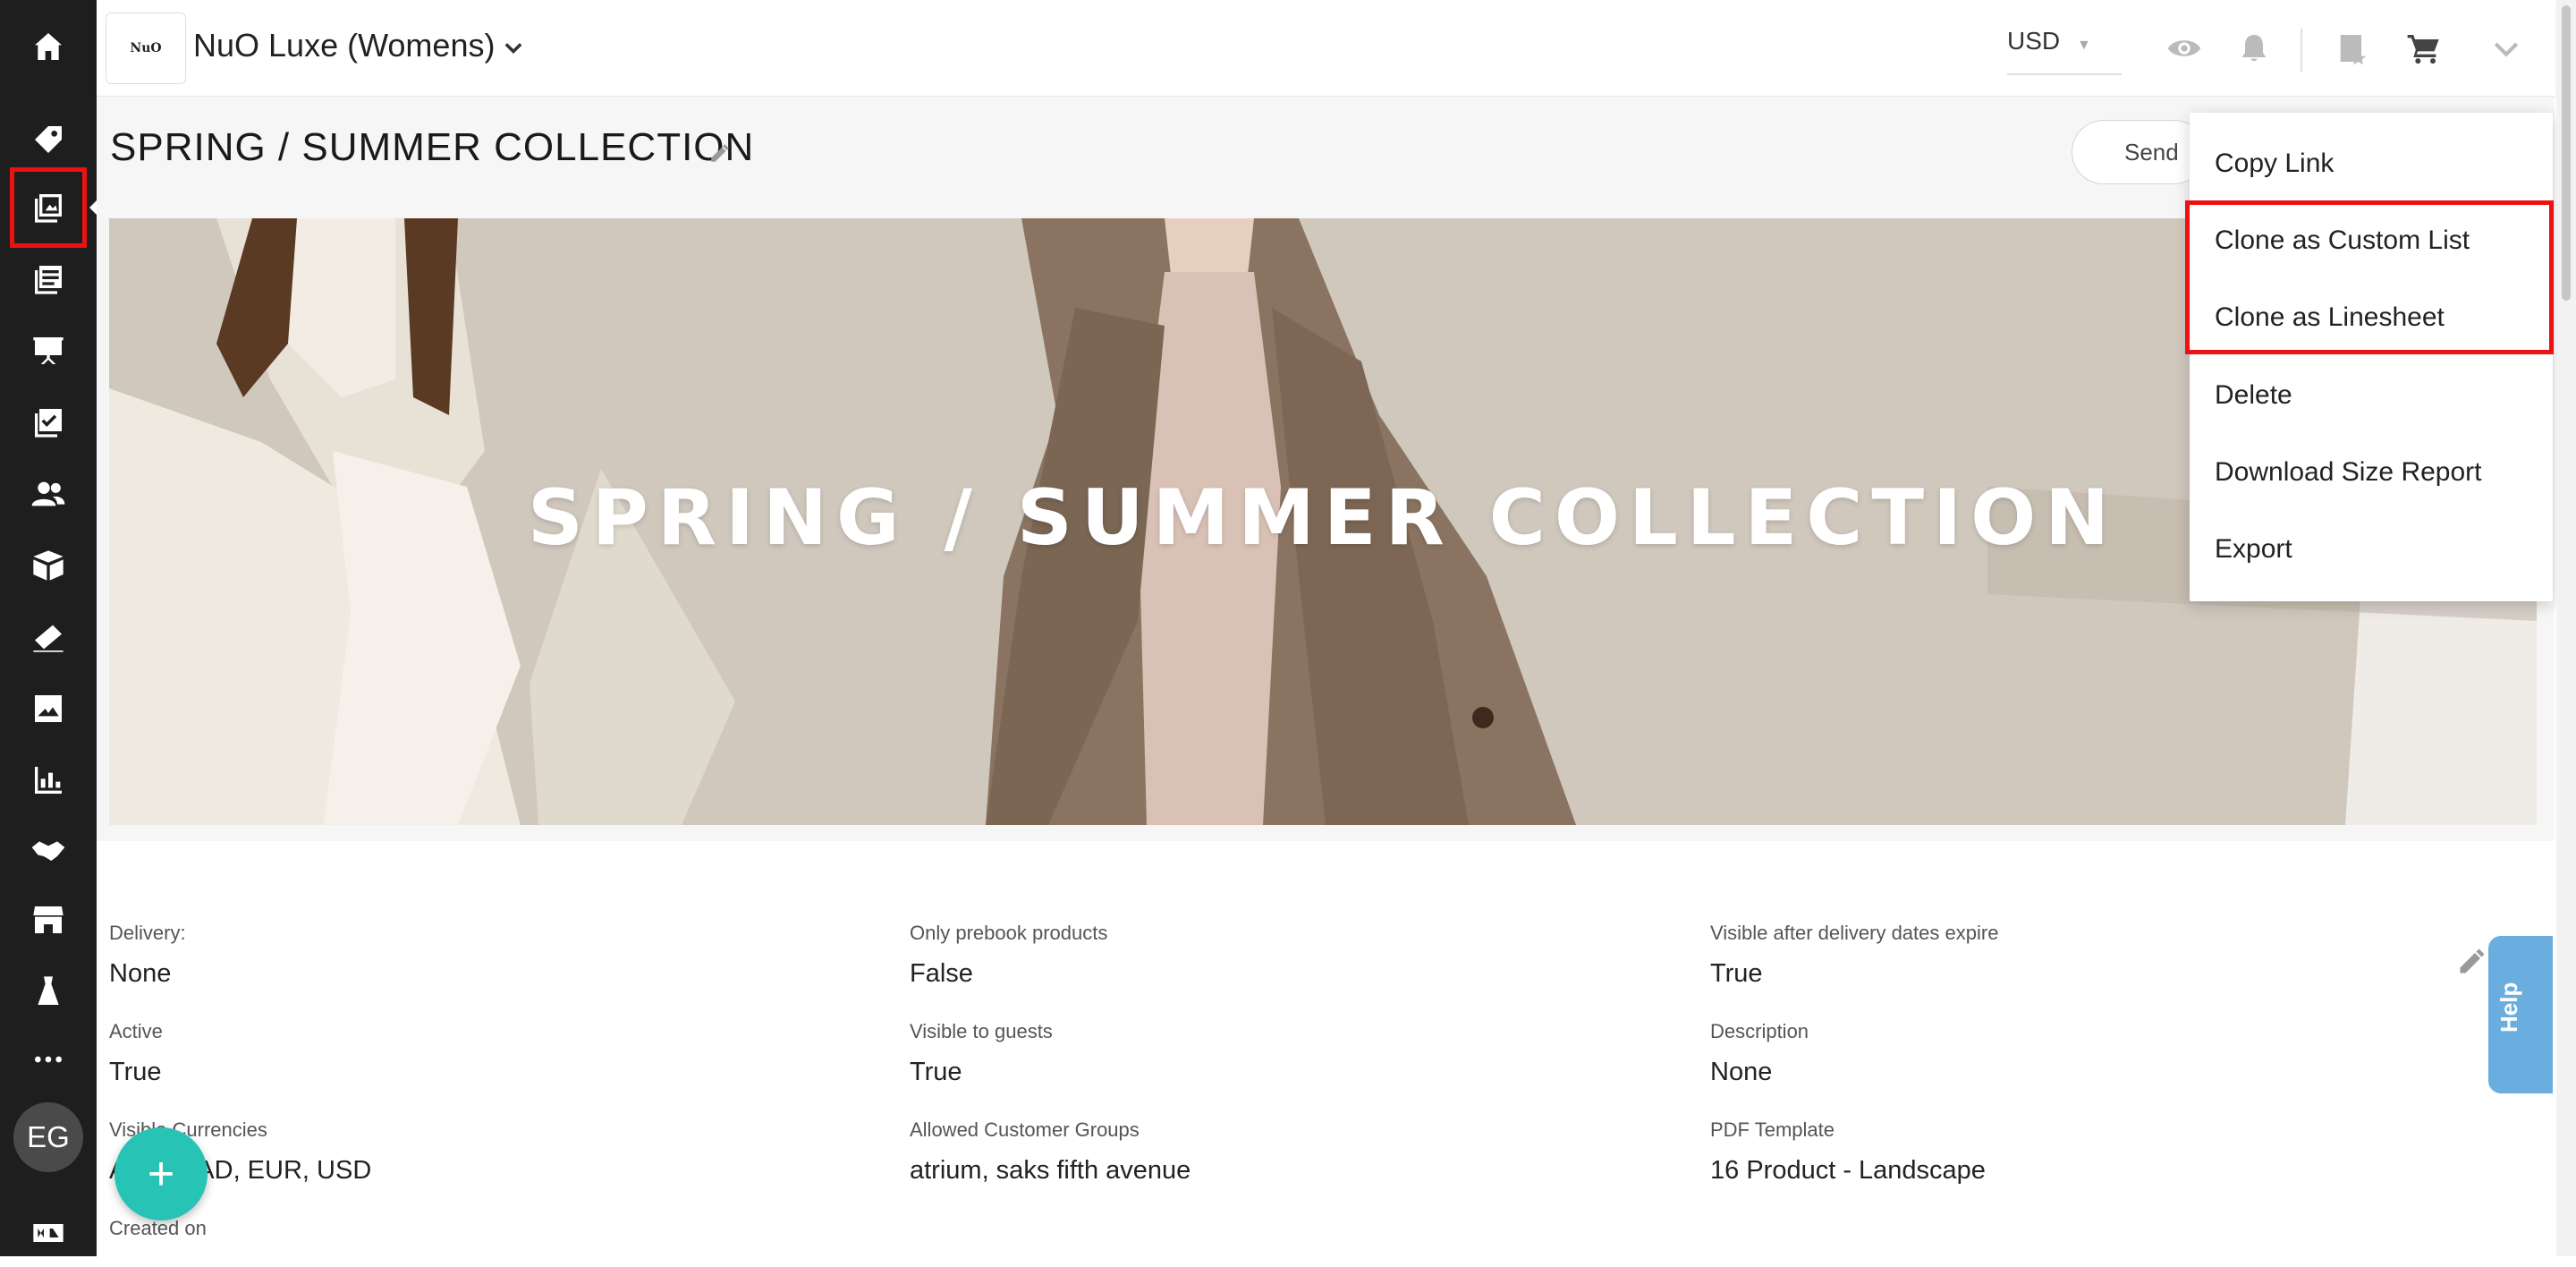 The width and height of the screenshot is (2576, 1267). Describe the element at coordinates (1323, 518) in the screenshot. I see `hero-title: SPRING / SUMMER COLLECTION` at that location.